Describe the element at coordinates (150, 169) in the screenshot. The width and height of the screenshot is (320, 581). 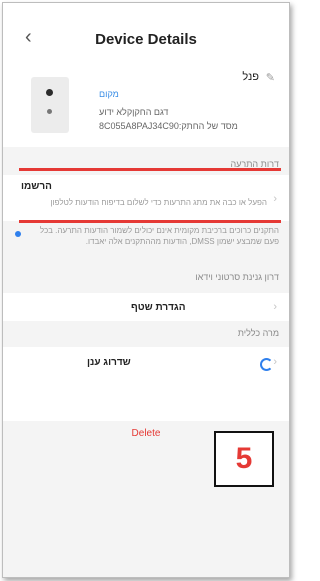
I see `highlight-line-top` at that location.